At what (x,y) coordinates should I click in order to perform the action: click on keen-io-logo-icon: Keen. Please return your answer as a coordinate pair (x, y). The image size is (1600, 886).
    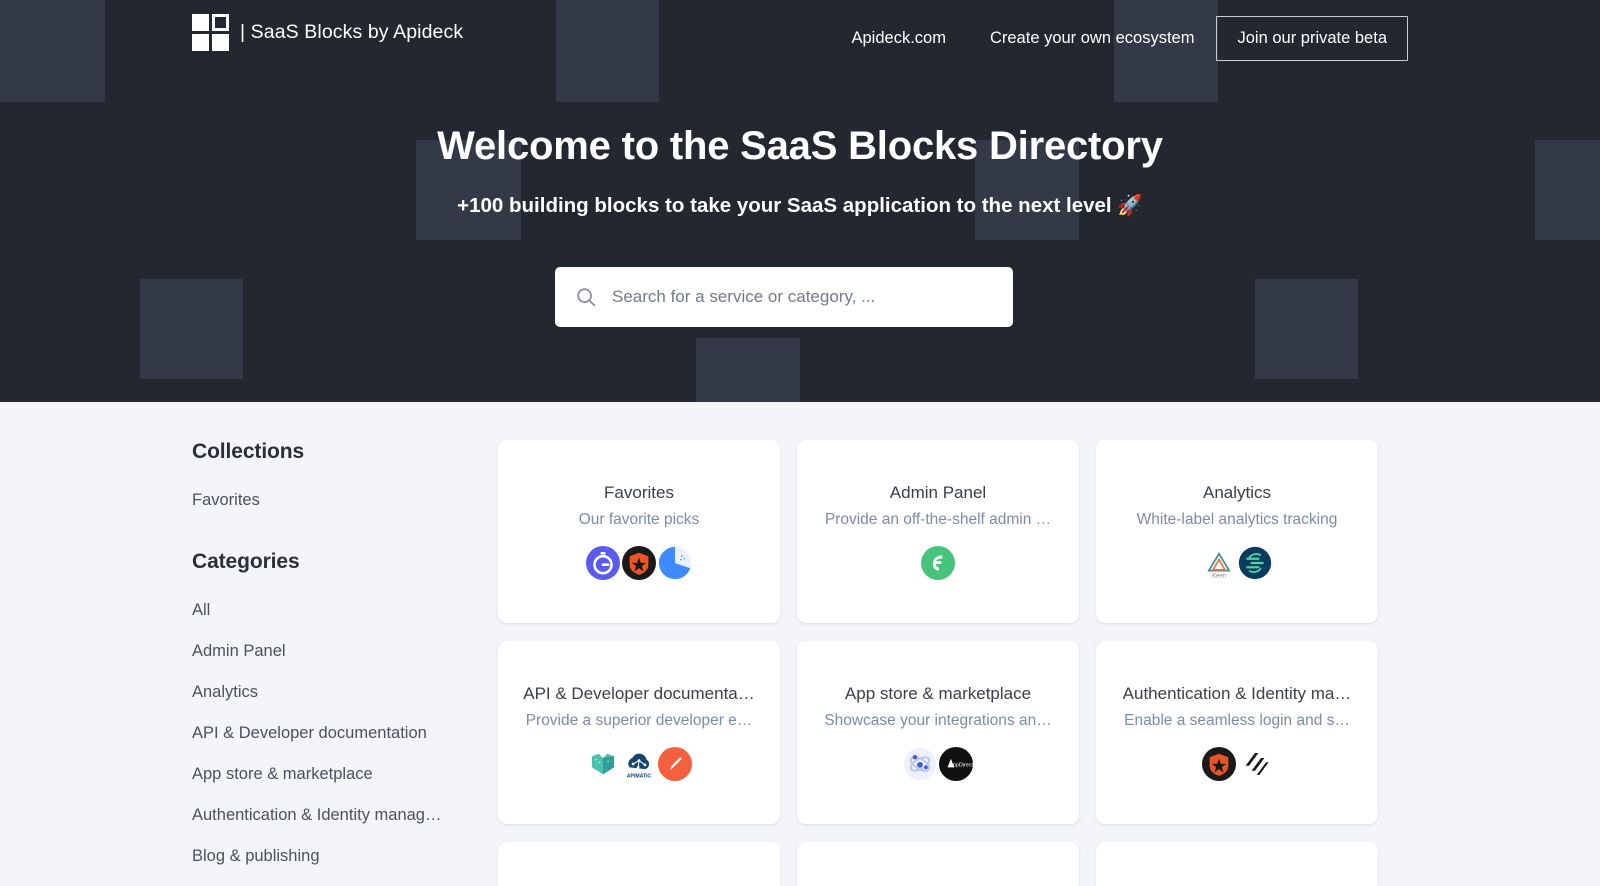
    Looking at the image, I should click on (1219, 565).